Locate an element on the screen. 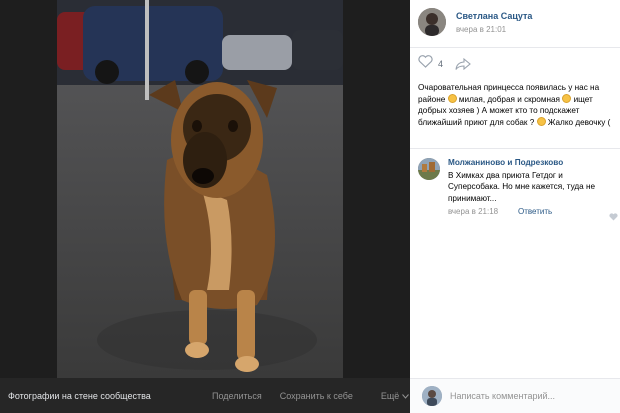 Image resolution: width=620 pixels, height=413 pixels. post-author: Светлана Сацута вчера в 21:01 is located at coordinates (518, 24).